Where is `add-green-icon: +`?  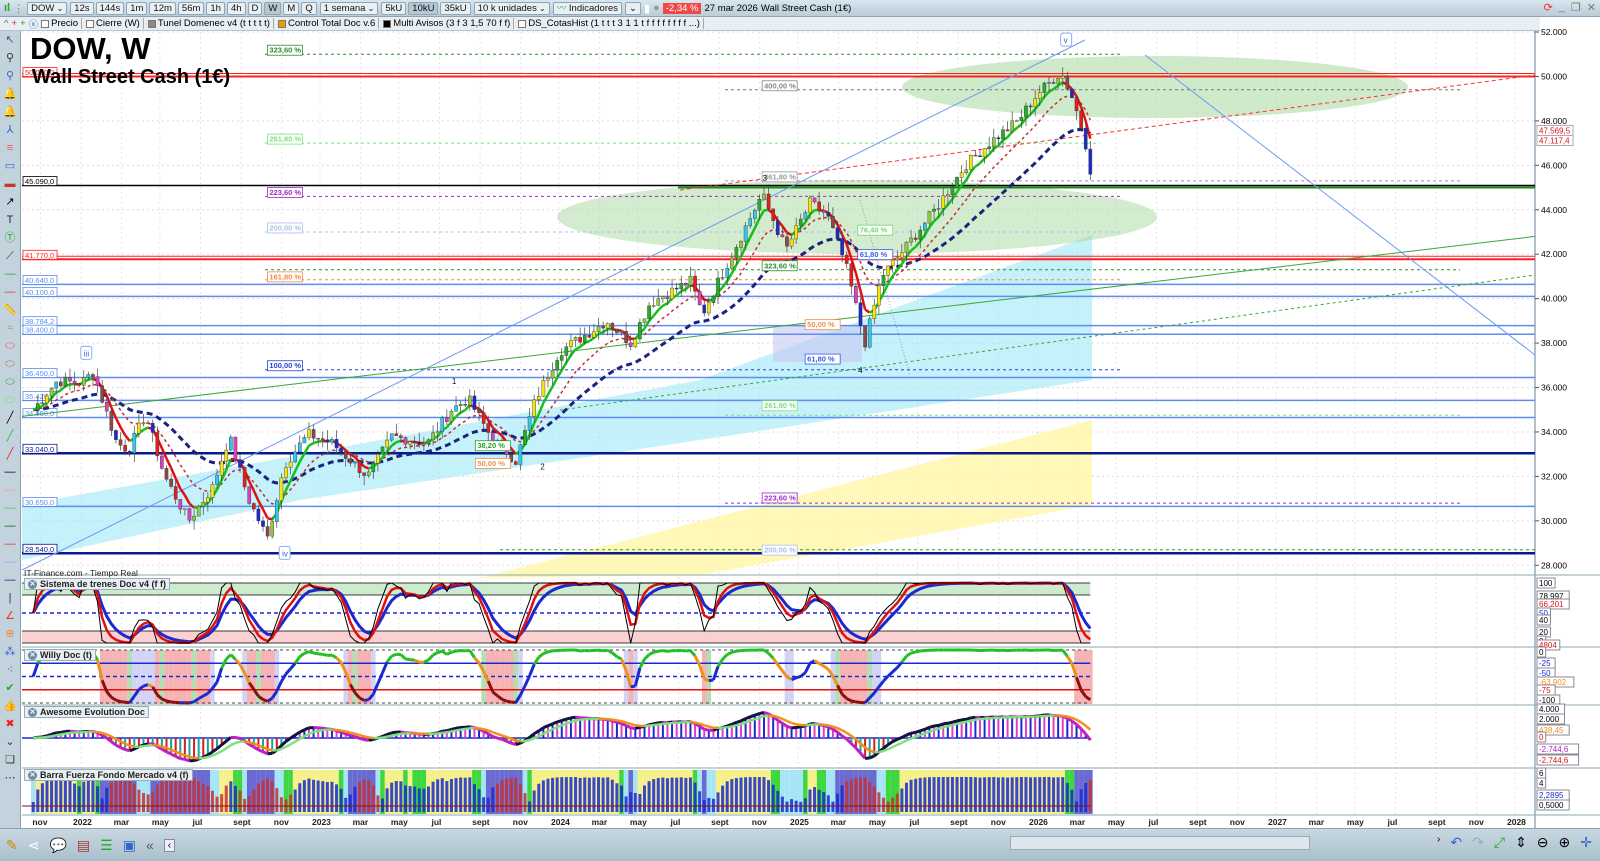 add-green-icon: + is located at coordinates (23, 23).